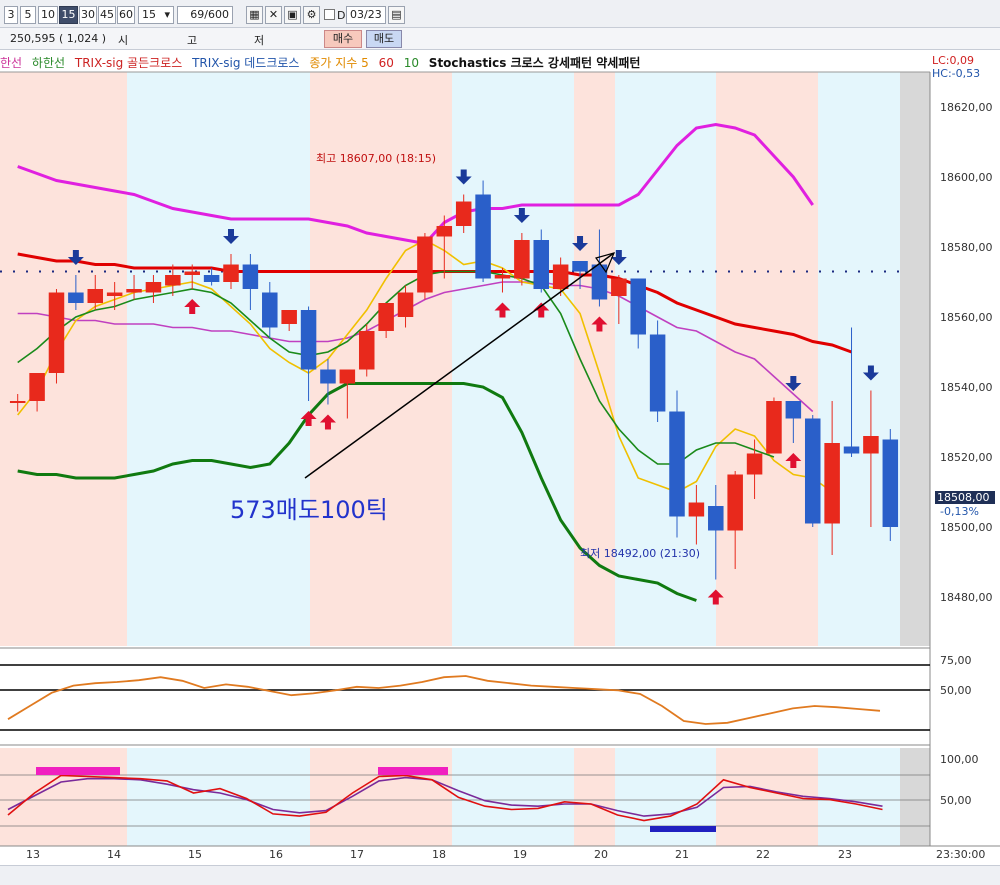  What do you see at coordinates (959, 759) in the screenshot?
I see `osc2-tick: 100,00` at bounding box center [959, 759].